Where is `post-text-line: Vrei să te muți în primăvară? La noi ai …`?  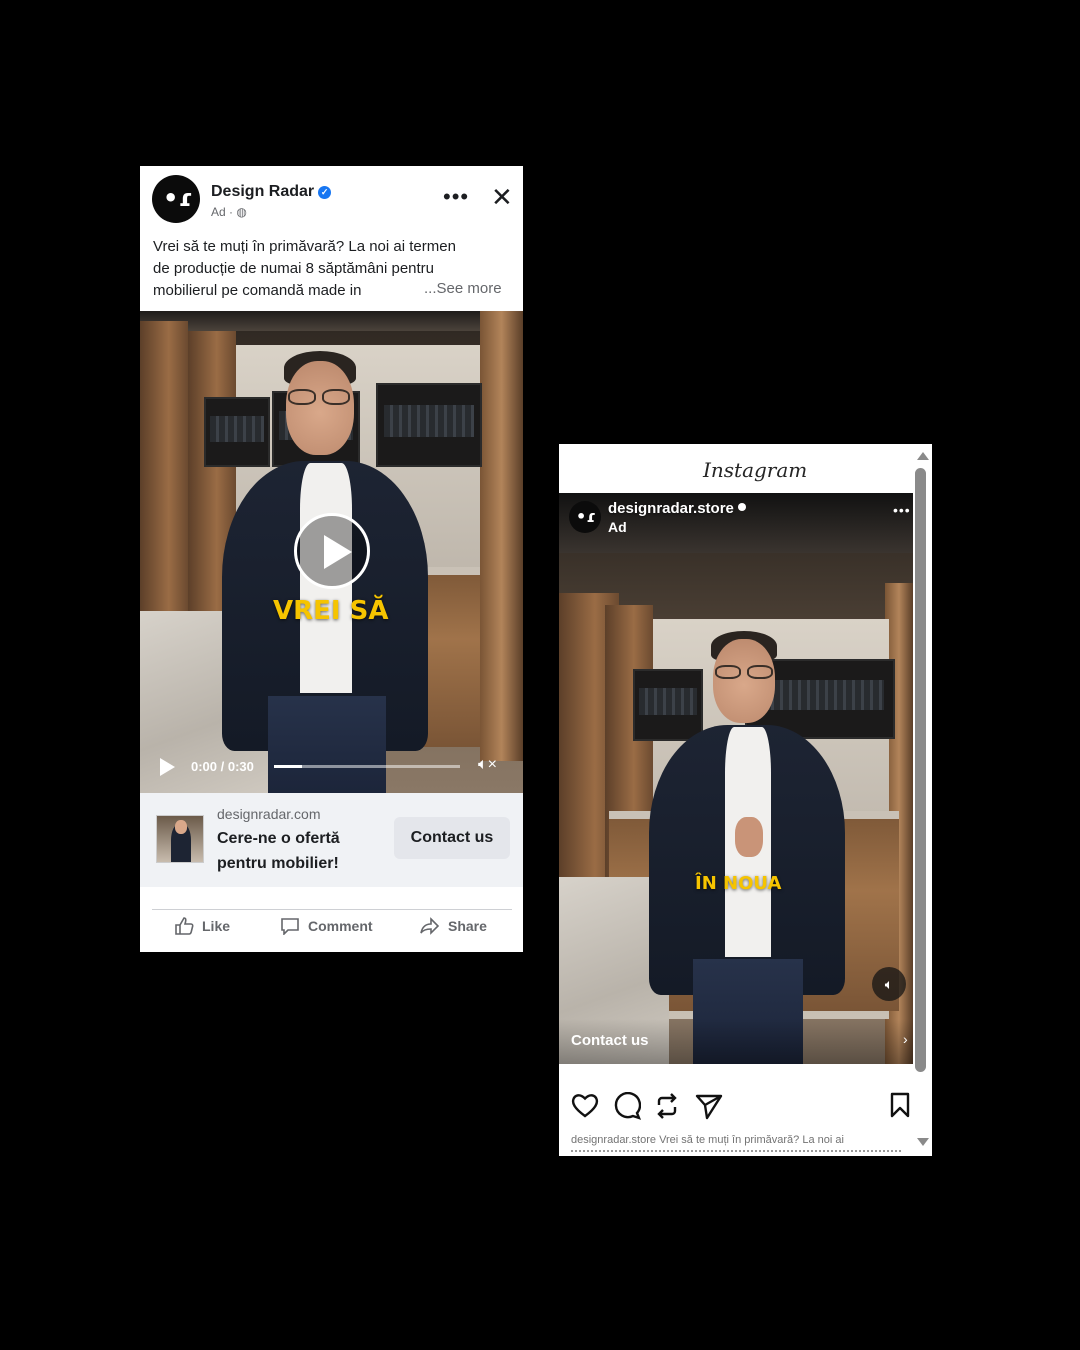
post-text-line: Vrei să te muți în primăvară? La noi ai … is located at coordinates (304, 246).